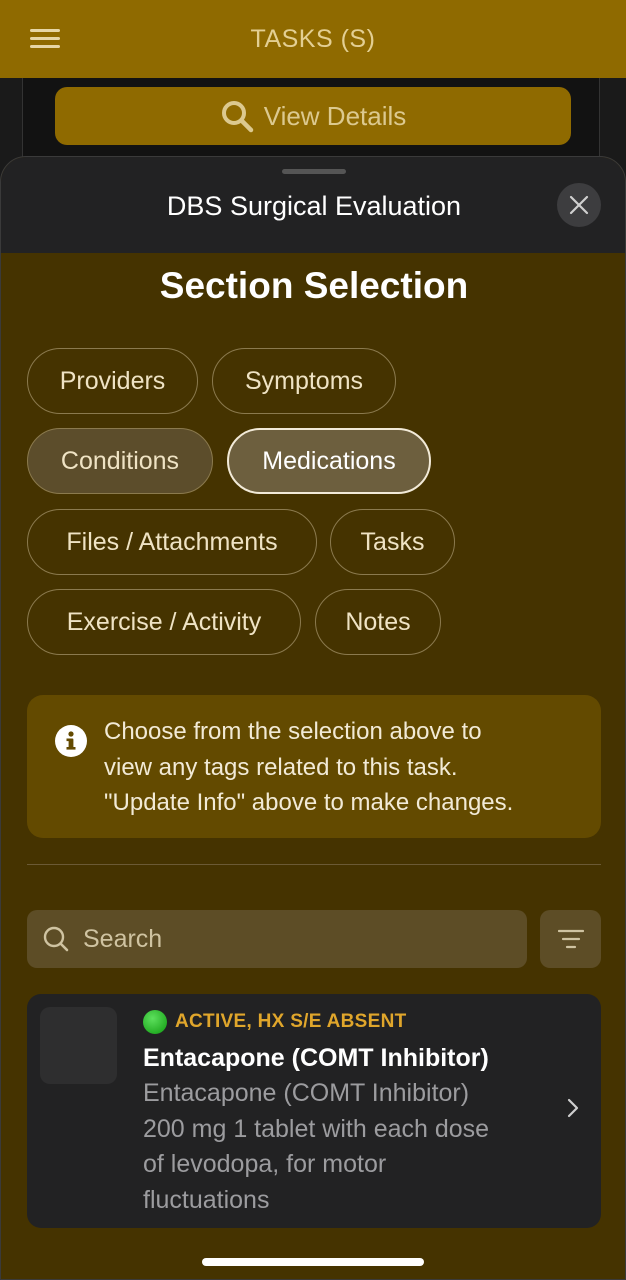 Image resolution: width=626 pixels, height=1280 pixels. What do you see at coordinates (155, 1022) in the screenshot?
I see `green-circle-icon` at bounding box center [155, 1022].